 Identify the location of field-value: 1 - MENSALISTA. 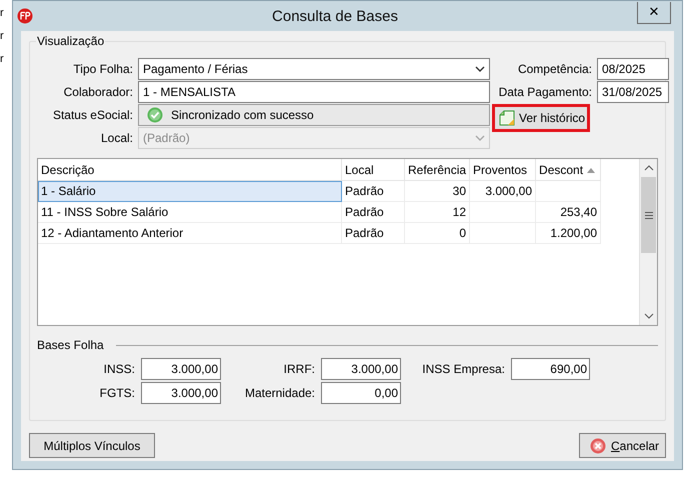
(189, 92).